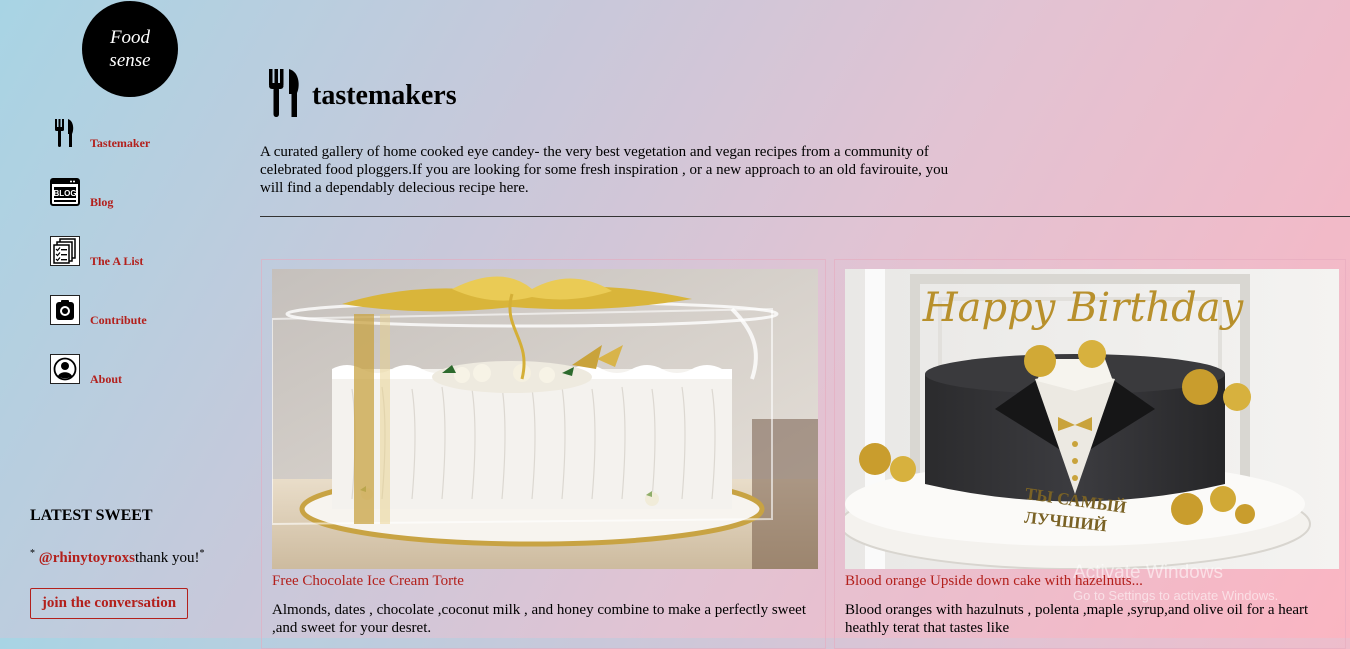 The width and height of the screenshot is (1350, 649). Describe the element at coordinates (805, 216) in the screenshot. I see `divider` at that location.